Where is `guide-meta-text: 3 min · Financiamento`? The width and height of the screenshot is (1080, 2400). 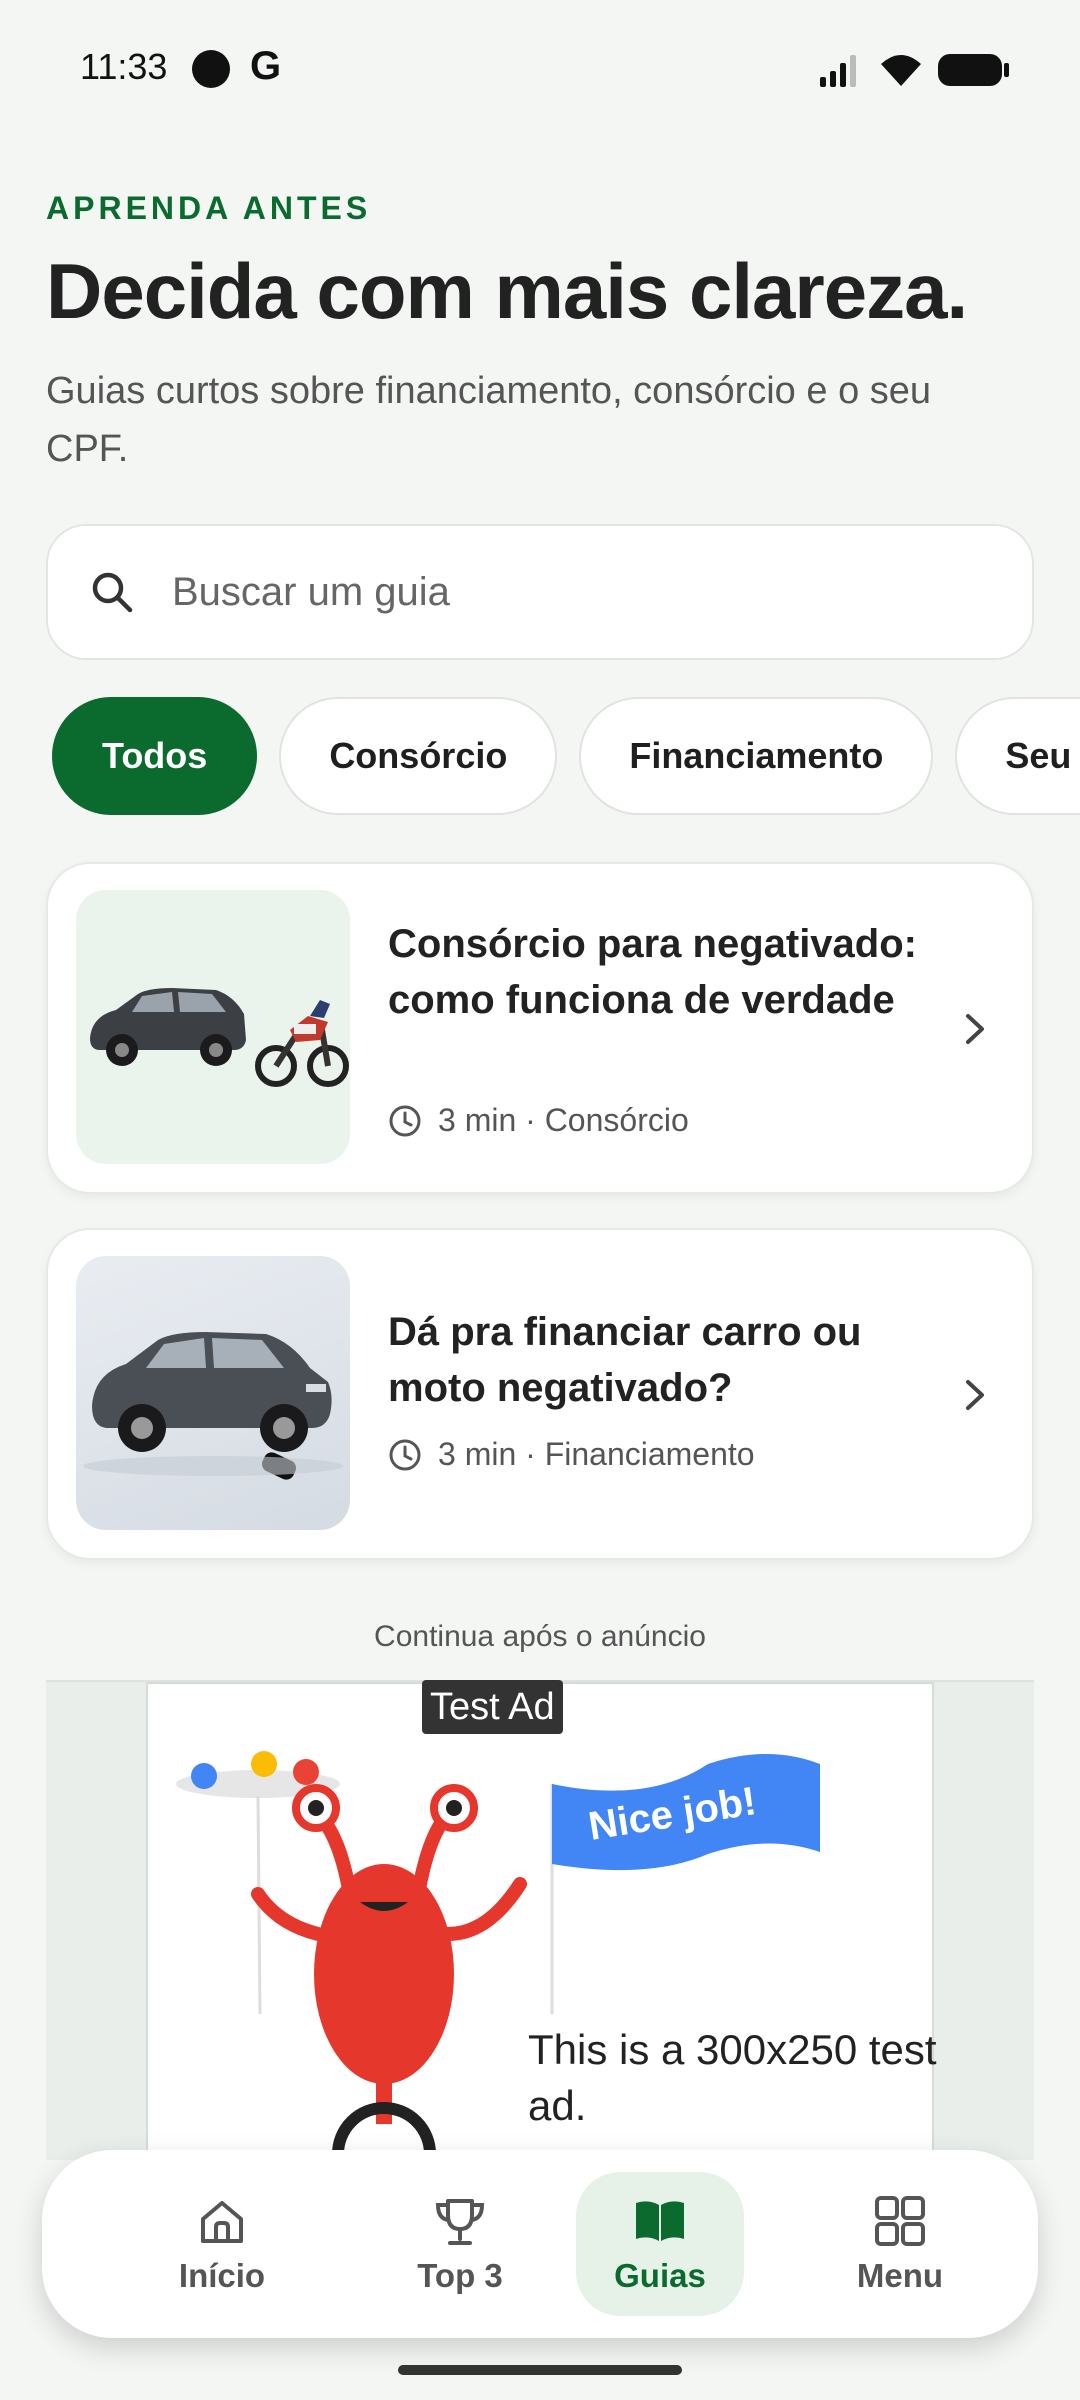 guide-meta-text: 3 min · Financiamento is located at coordinates (596, 1454).